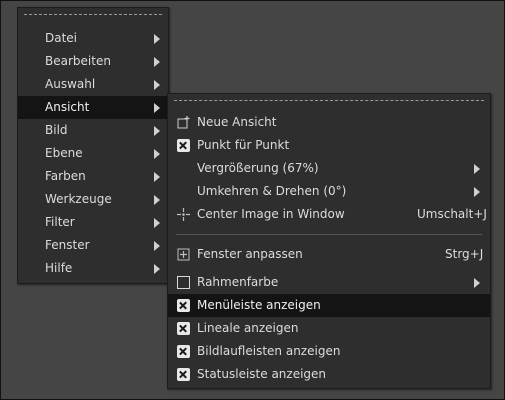 The height and width of the screenshot is (400, 505). What do you see at coordinates (262, 374) in the screenshot?
I see `menu-item-label: Statusleiste anzeigen` at bounding box center [262, 374].